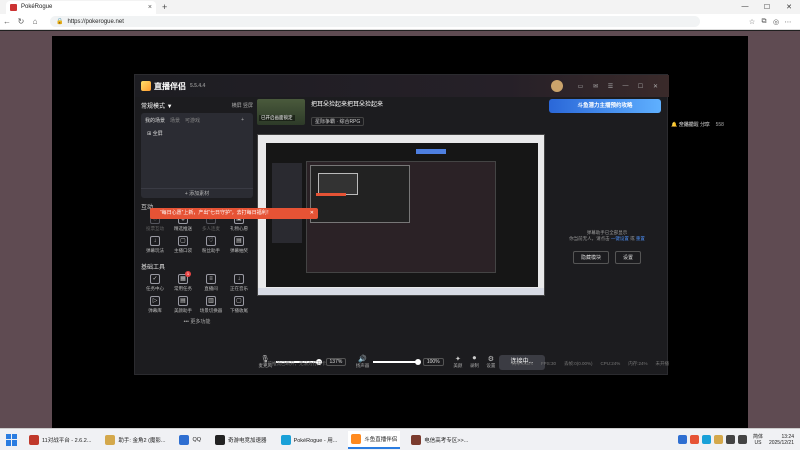 The height and width of the screenshot is (450, 800). I want to click on more-features-button: ••• 更多功能, so click(197, 321).